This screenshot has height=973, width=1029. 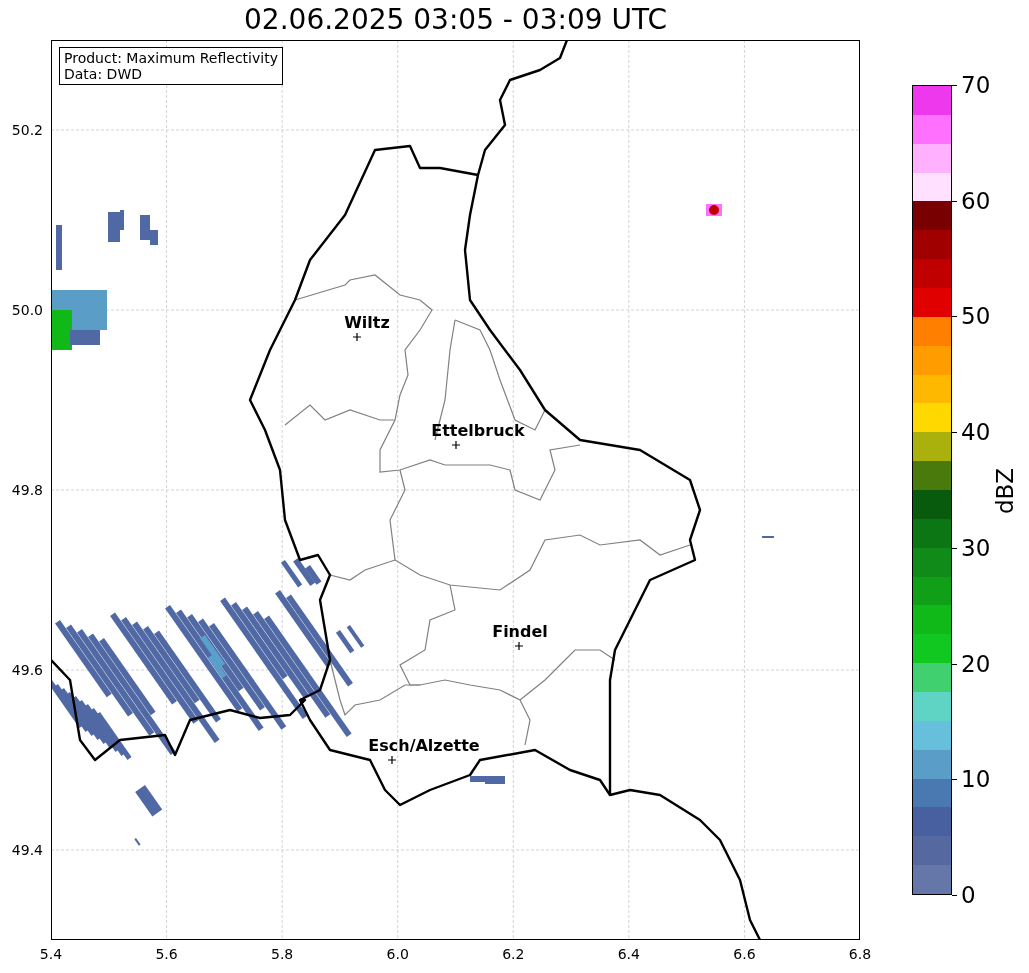 What do you see at coordinates (968, 895) in the screenshot?
I see `colorbar-tick-label: 0` at bounding box center [968, 895].